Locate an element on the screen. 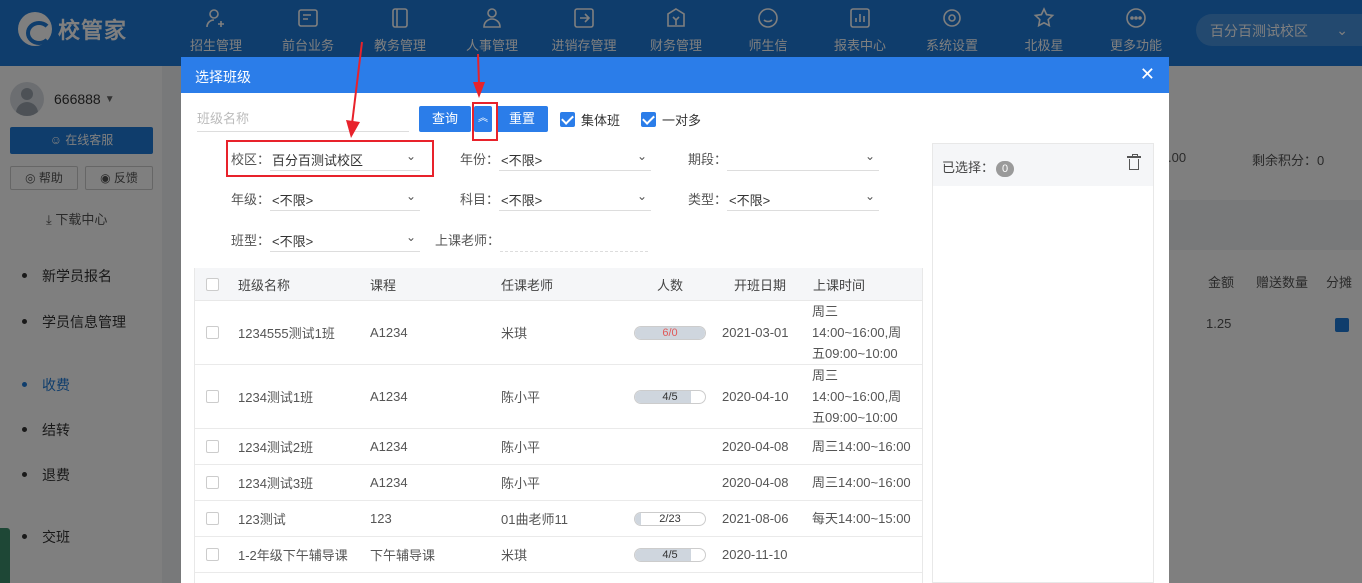  enrollment-progress: 2/23 is located at coordinates (670, 518).